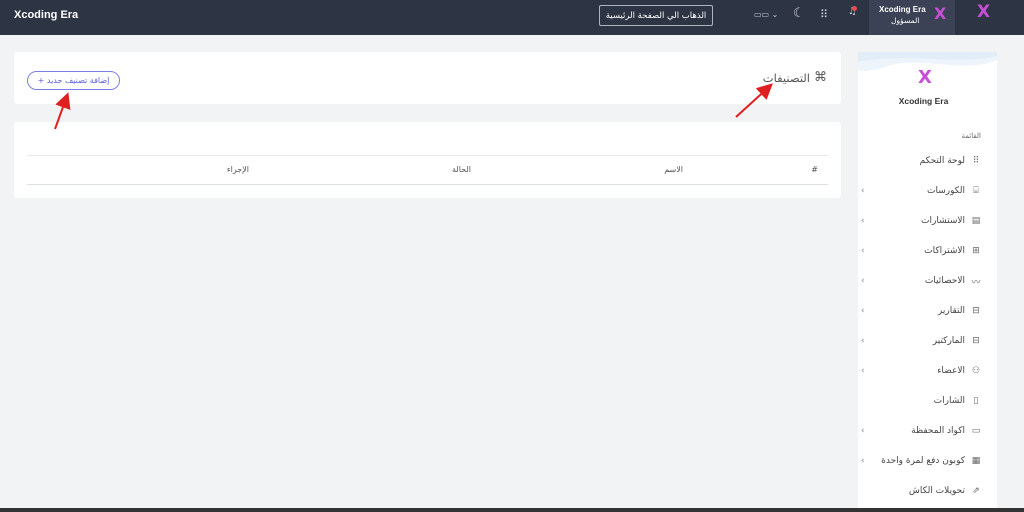 The height and width of the screenshot is (512, 1024). I want to click on sidebar-item-label: الشارات, so click(949, 401).